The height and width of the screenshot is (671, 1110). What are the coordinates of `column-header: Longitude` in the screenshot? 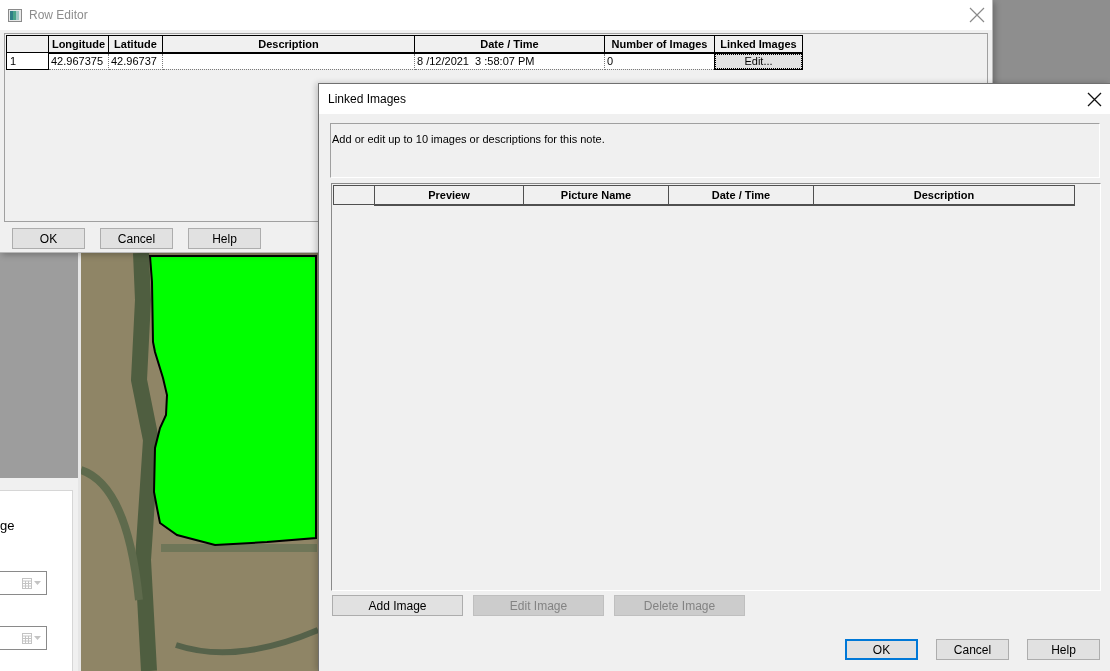 It's located at (78, 44).